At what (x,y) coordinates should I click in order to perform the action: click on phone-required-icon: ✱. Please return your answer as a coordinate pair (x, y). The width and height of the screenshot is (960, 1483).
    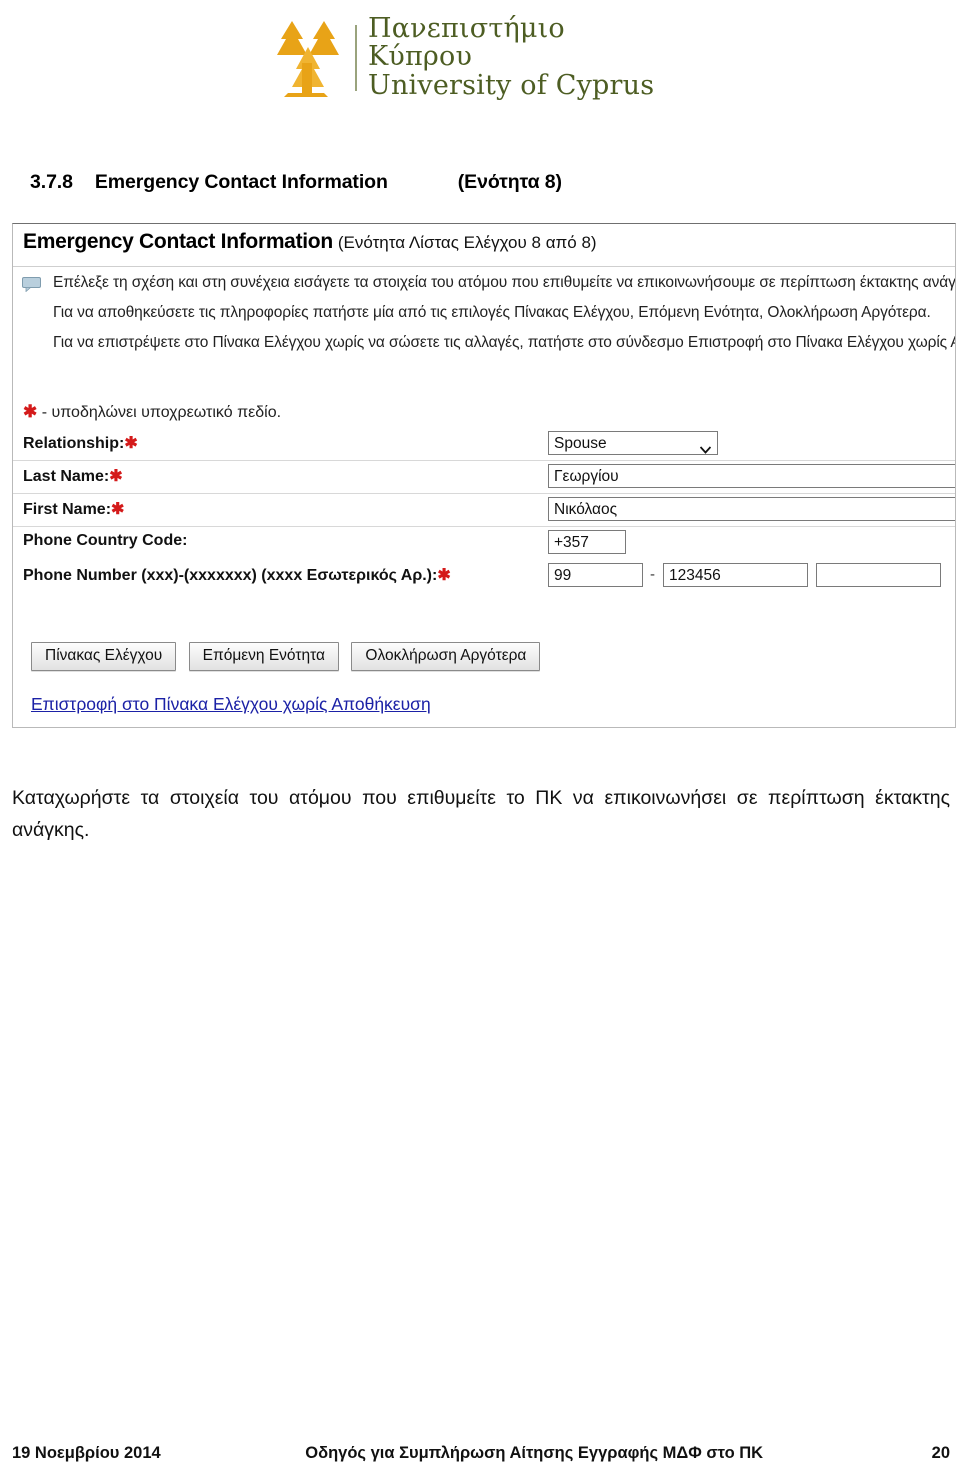
    Looking at the image, I should click on (444, 575).